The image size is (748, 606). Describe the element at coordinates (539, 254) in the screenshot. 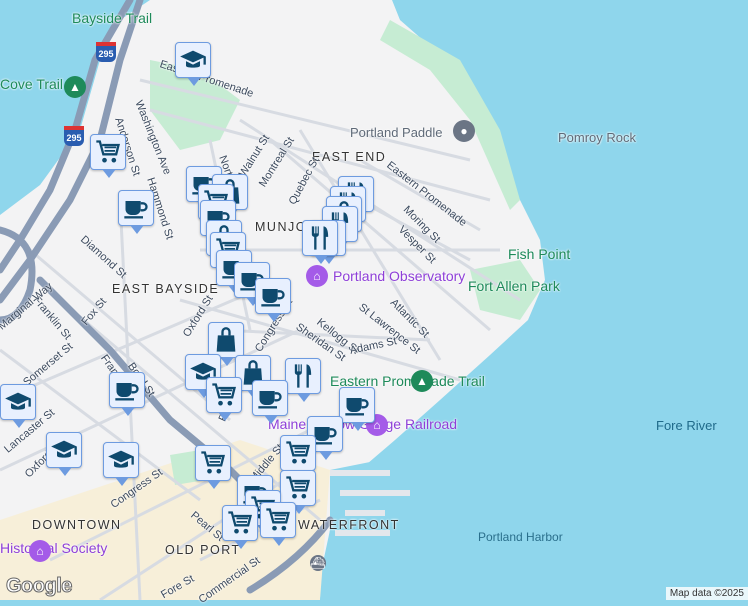

I see `map-label-fish-point: Fish Point` at that location.